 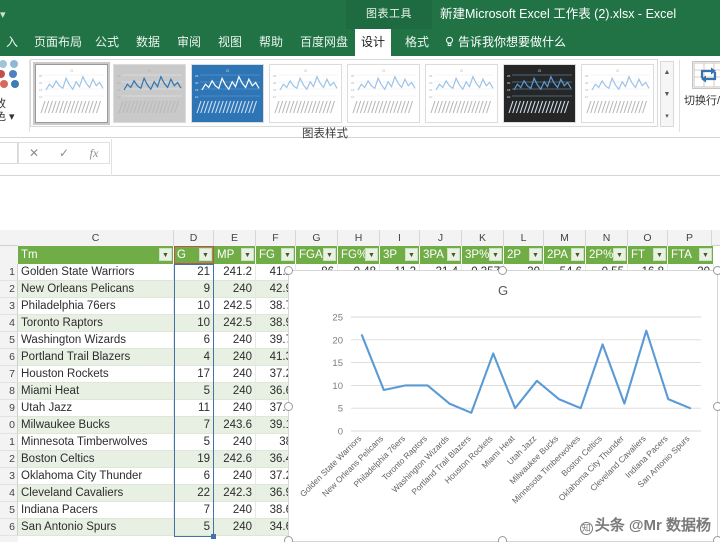 I want to click on chart-handle-top-right, so click(x=716, y=270).